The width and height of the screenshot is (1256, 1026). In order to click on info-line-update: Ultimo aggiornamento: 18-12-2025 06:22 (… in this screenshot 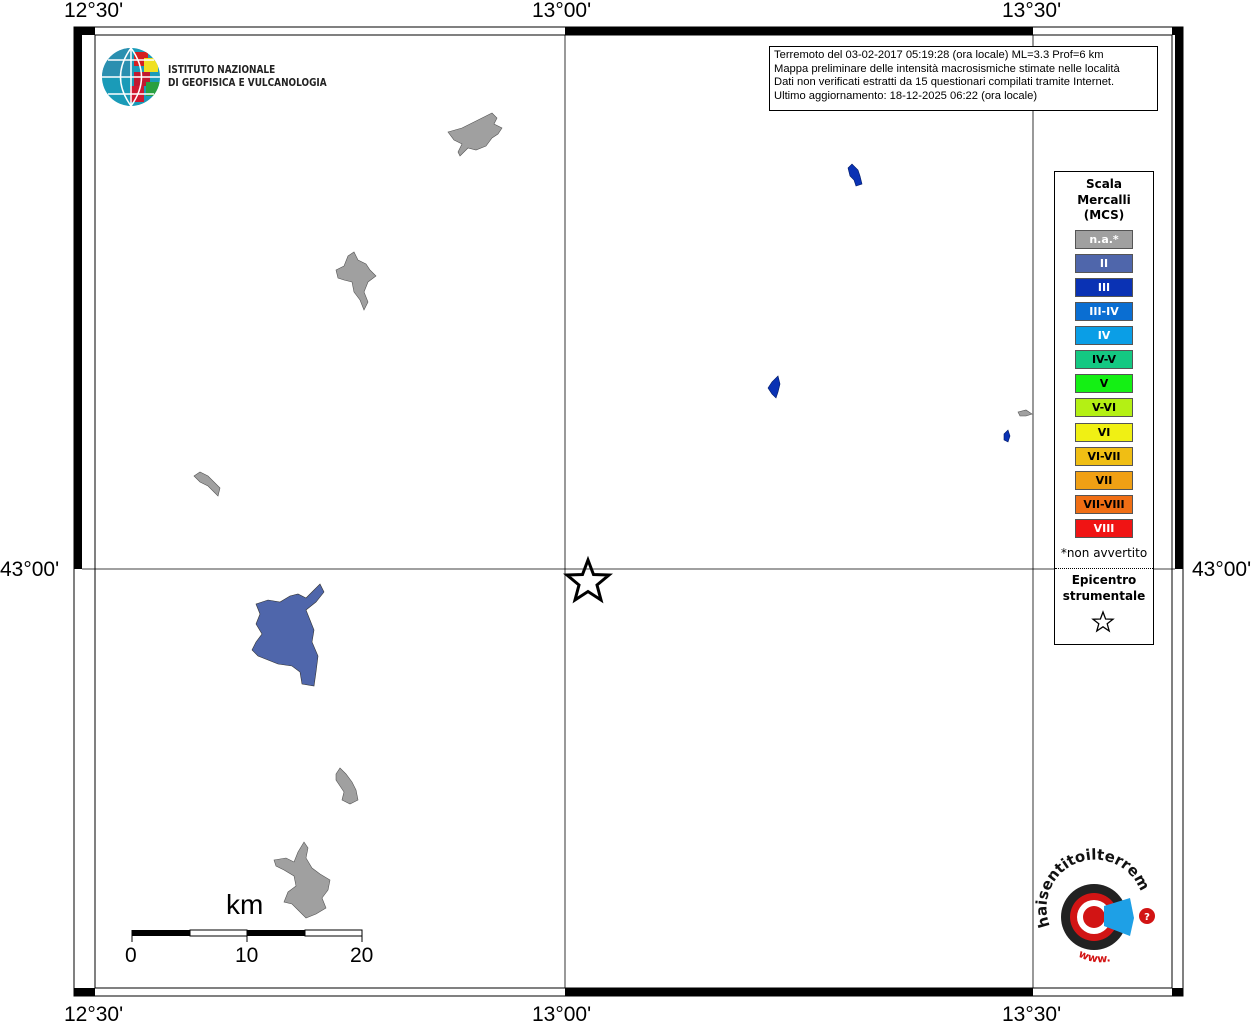, I will do `click(906, 95)`.